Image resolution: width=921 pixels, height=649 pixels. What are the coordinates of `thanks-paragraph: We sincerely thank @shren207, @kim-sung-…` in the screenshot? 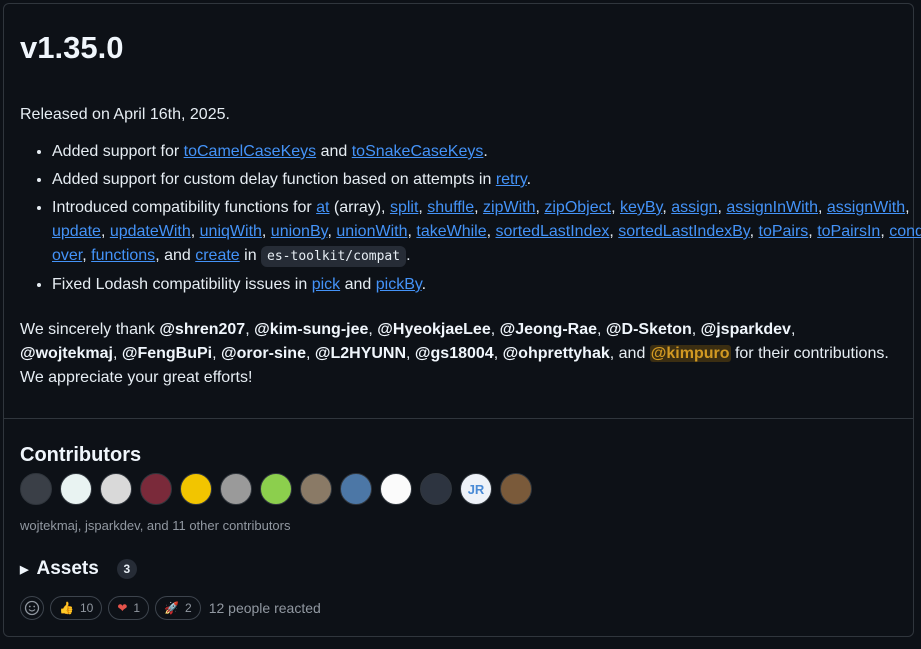 It's located at (455, 354).